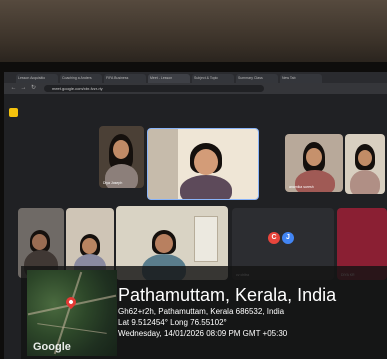 The width and height of the screenshot is (387, 359). I want to click on url-input: meet.google.com/xbr-fvzr-riy, so click(154, 88).